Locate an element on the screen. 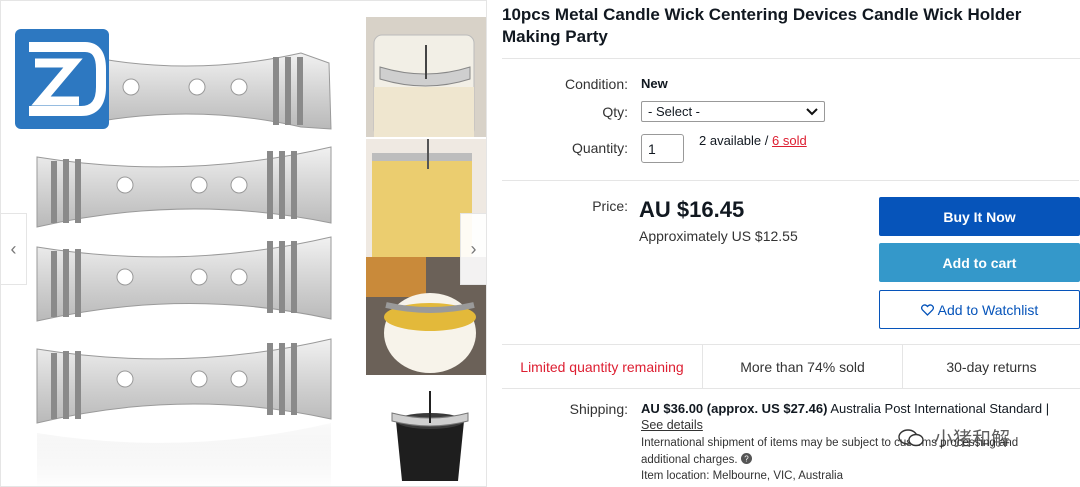 This screenshot has height=487, width=1080. shipping-price: AU $36.00 is located at coordinates (672, 408).